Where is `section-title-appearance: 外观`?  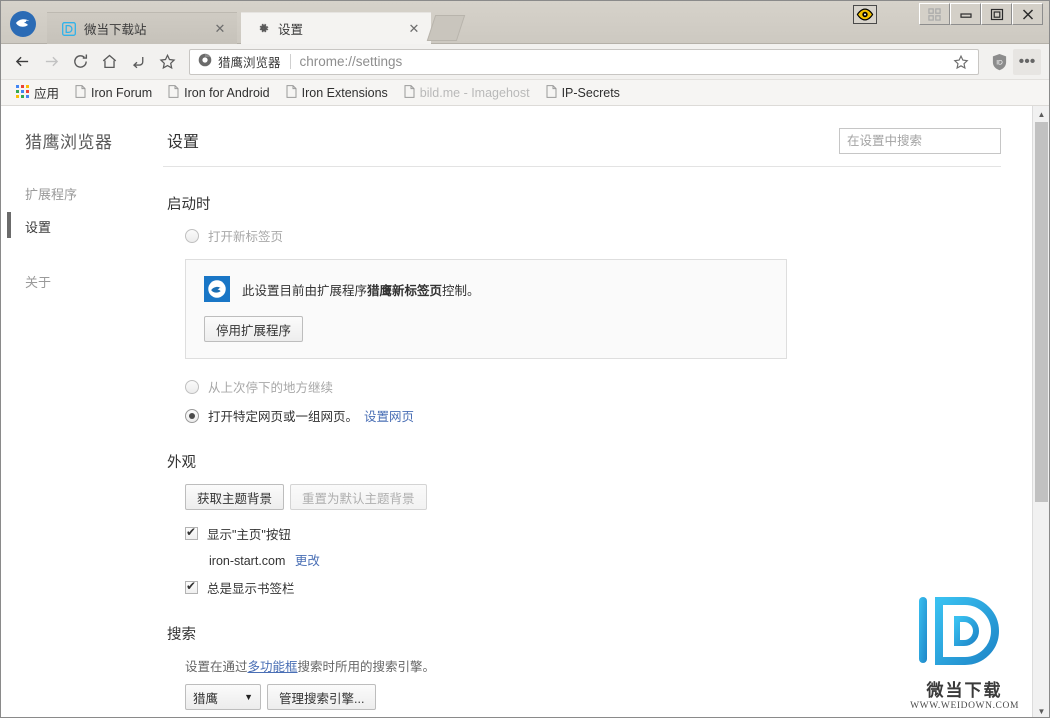
section-title-appearance: 外观 is located at coordinates (181, 463).